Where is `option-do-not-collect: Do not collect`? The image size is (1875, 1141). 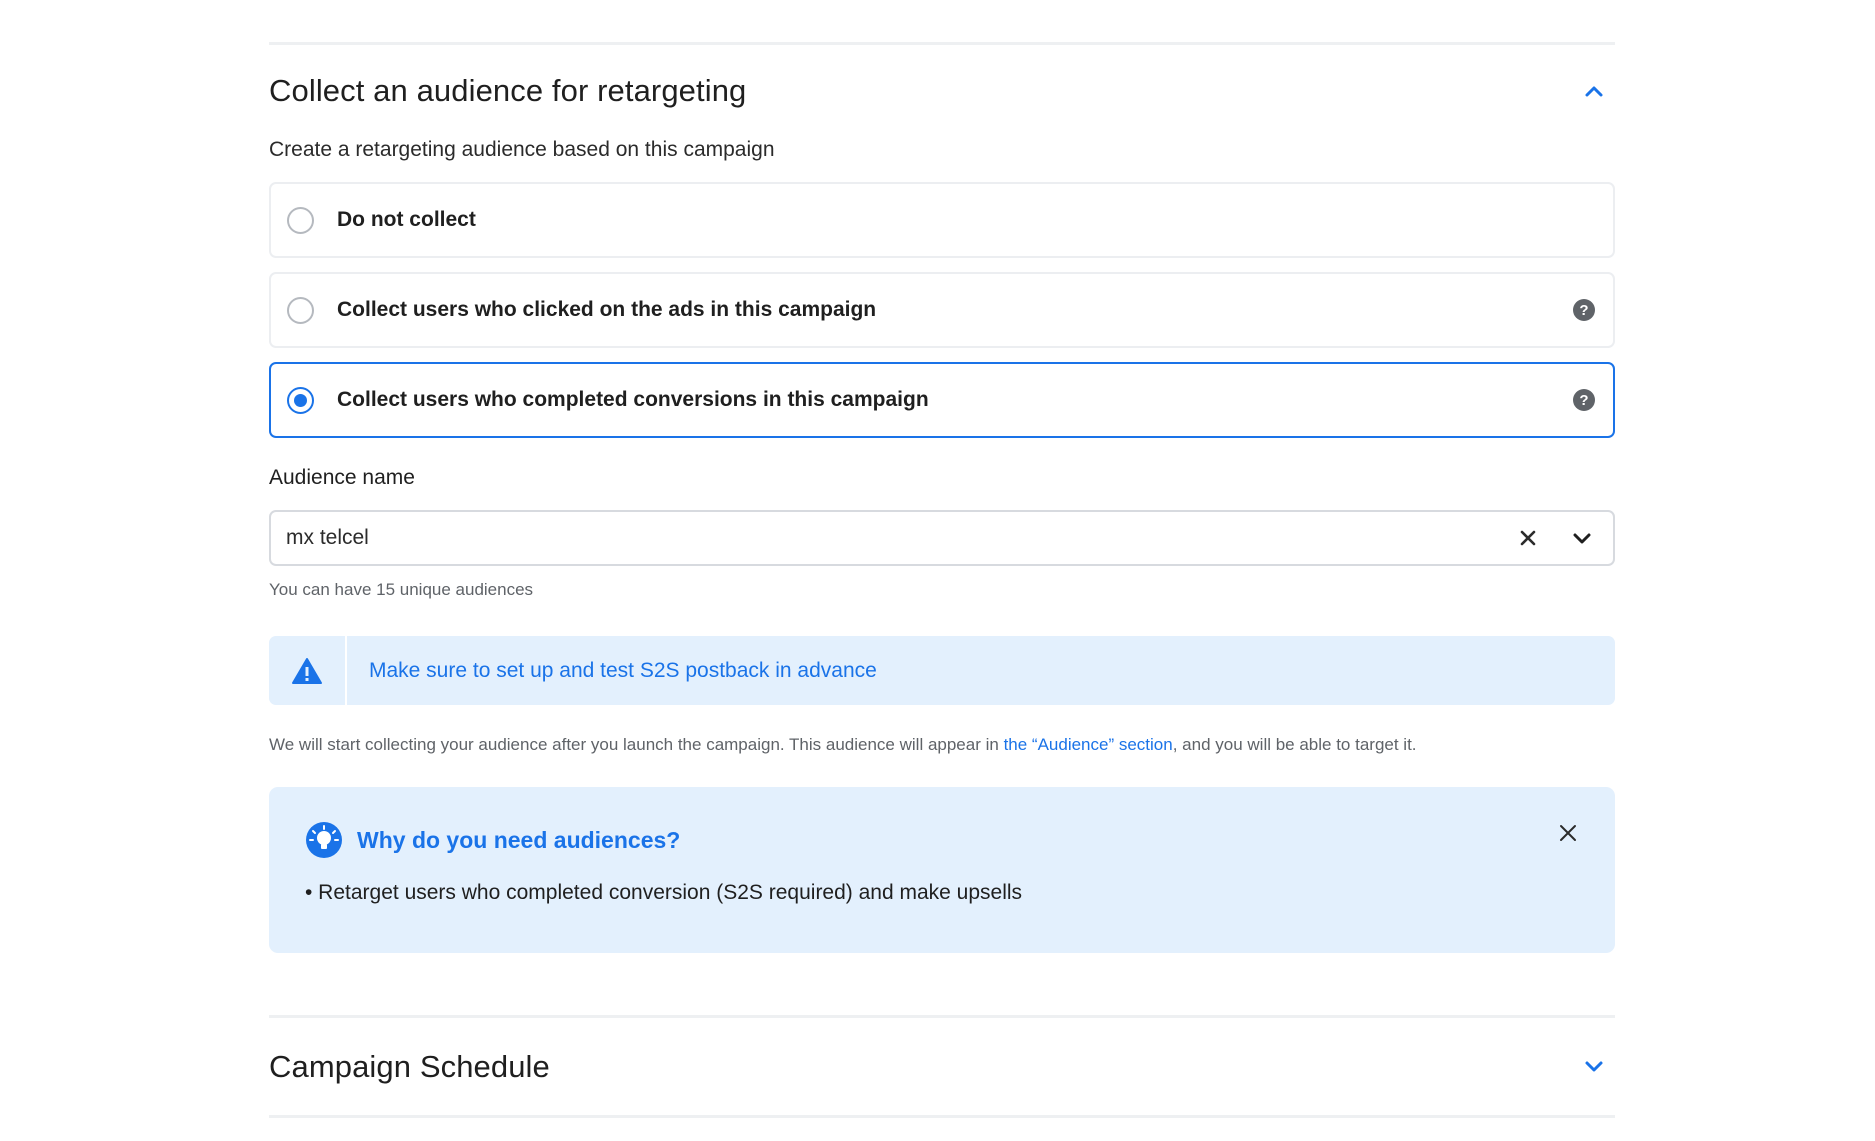
option-do-not-collect: Do not collect is located at coordinates (942, 220).